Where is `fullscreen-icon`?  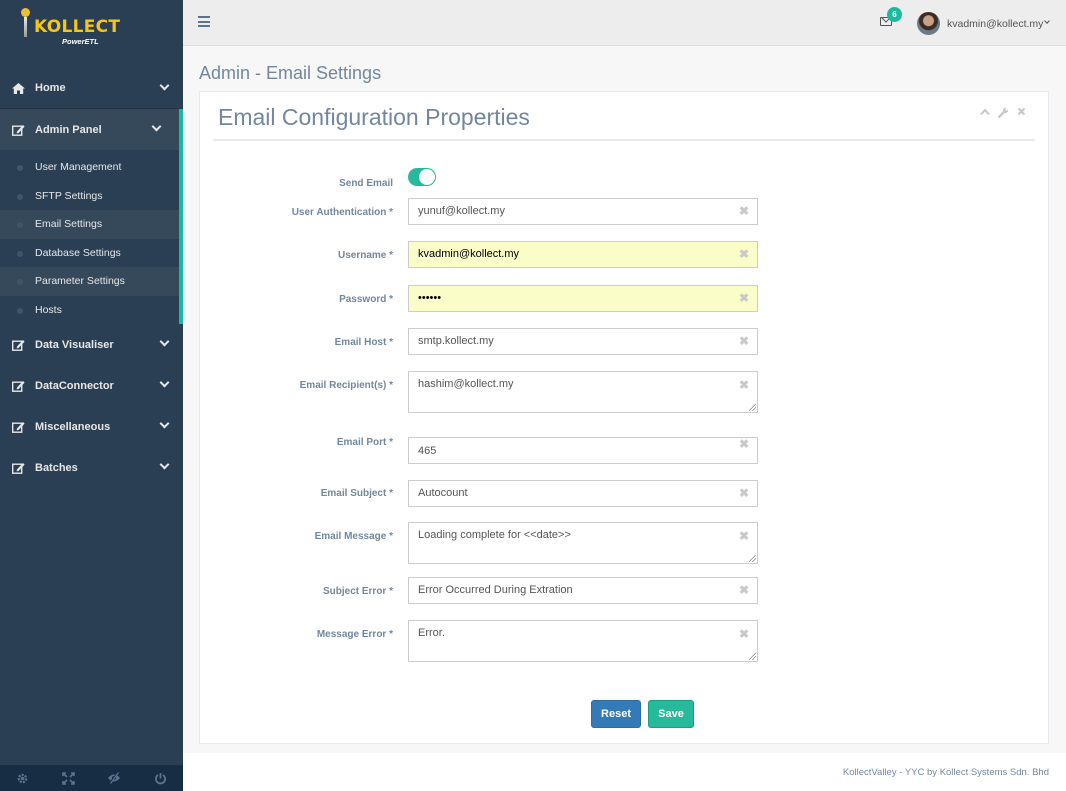 fullscreen-icon is located at coordinates (69, 778).